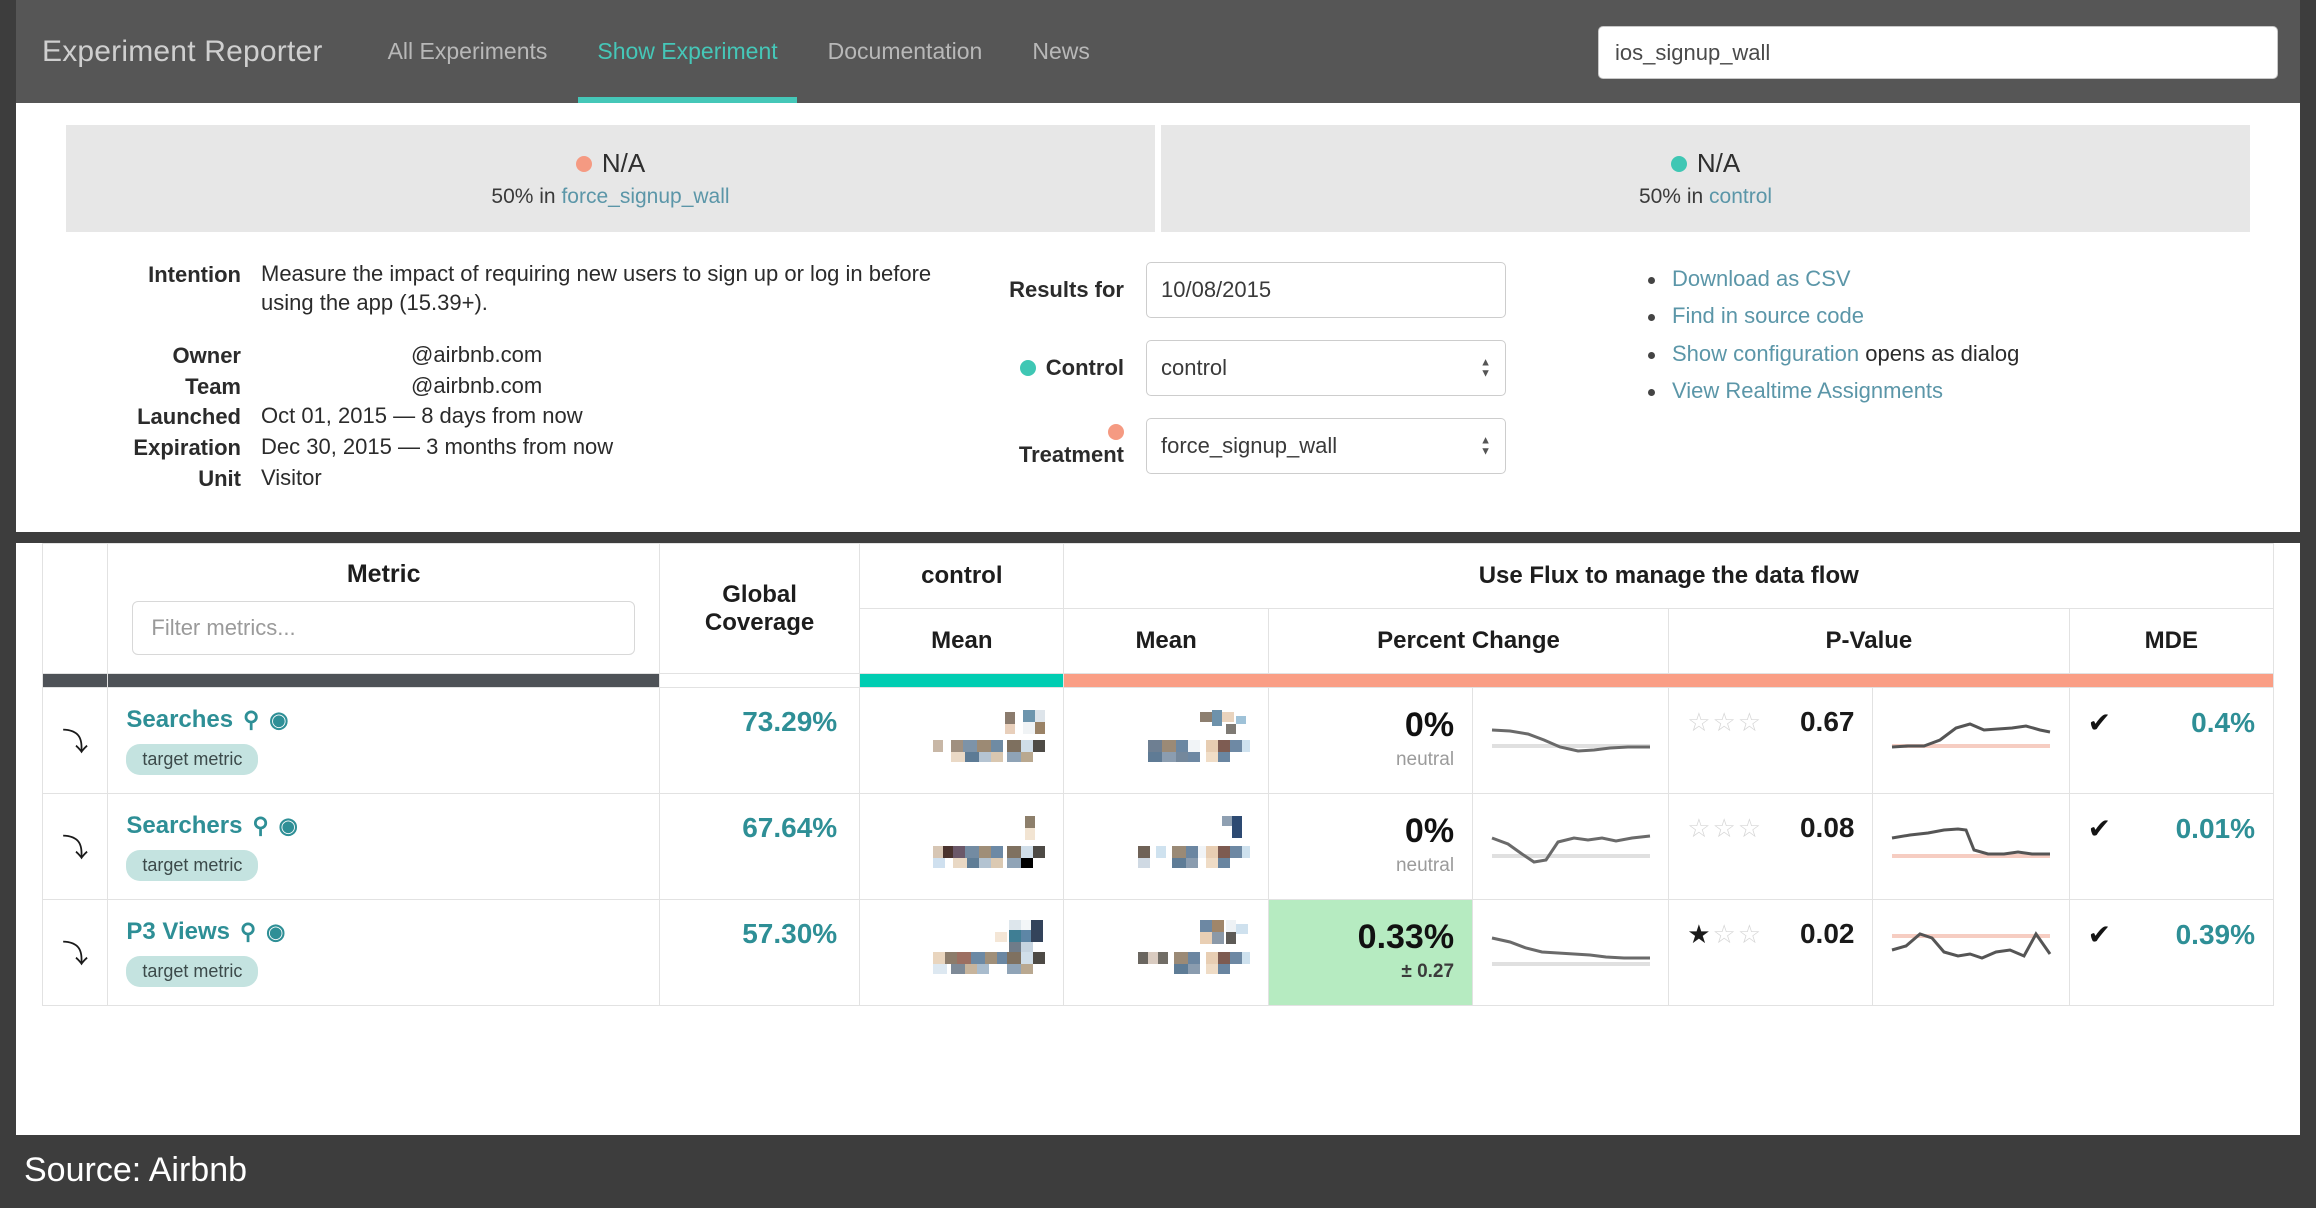 The height and width of the screenshot is (1208, 2316). What do you see at coordinates (1668, 680) in the screenshot?
I see `accent-stripe-salmon` at bounding box center [1668, 680].